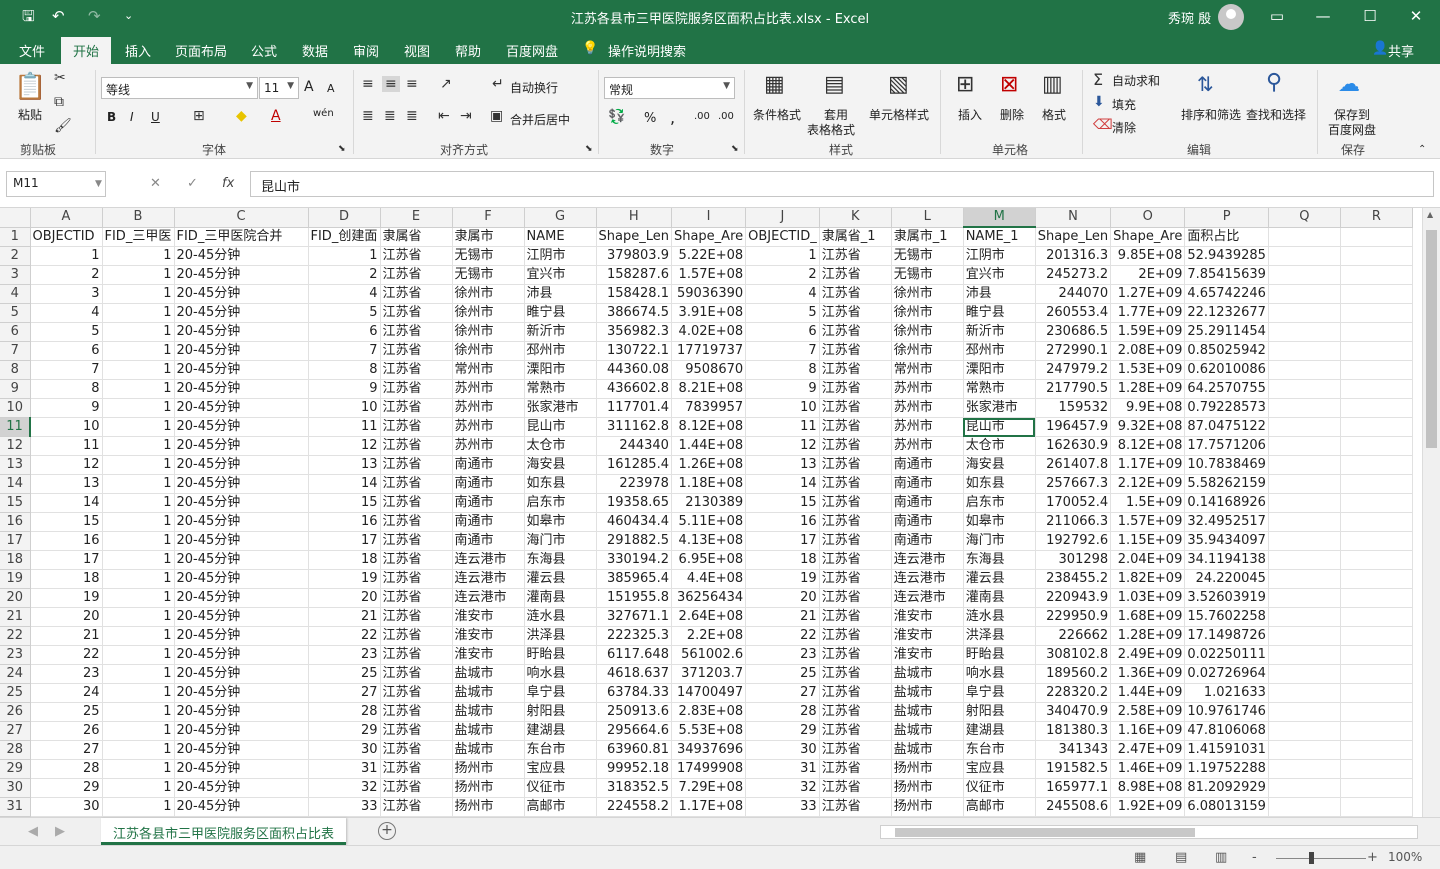  Describe the element at coordinates (1226, 655) in the screenshot. I see `cell: 0.02250111` at that location.